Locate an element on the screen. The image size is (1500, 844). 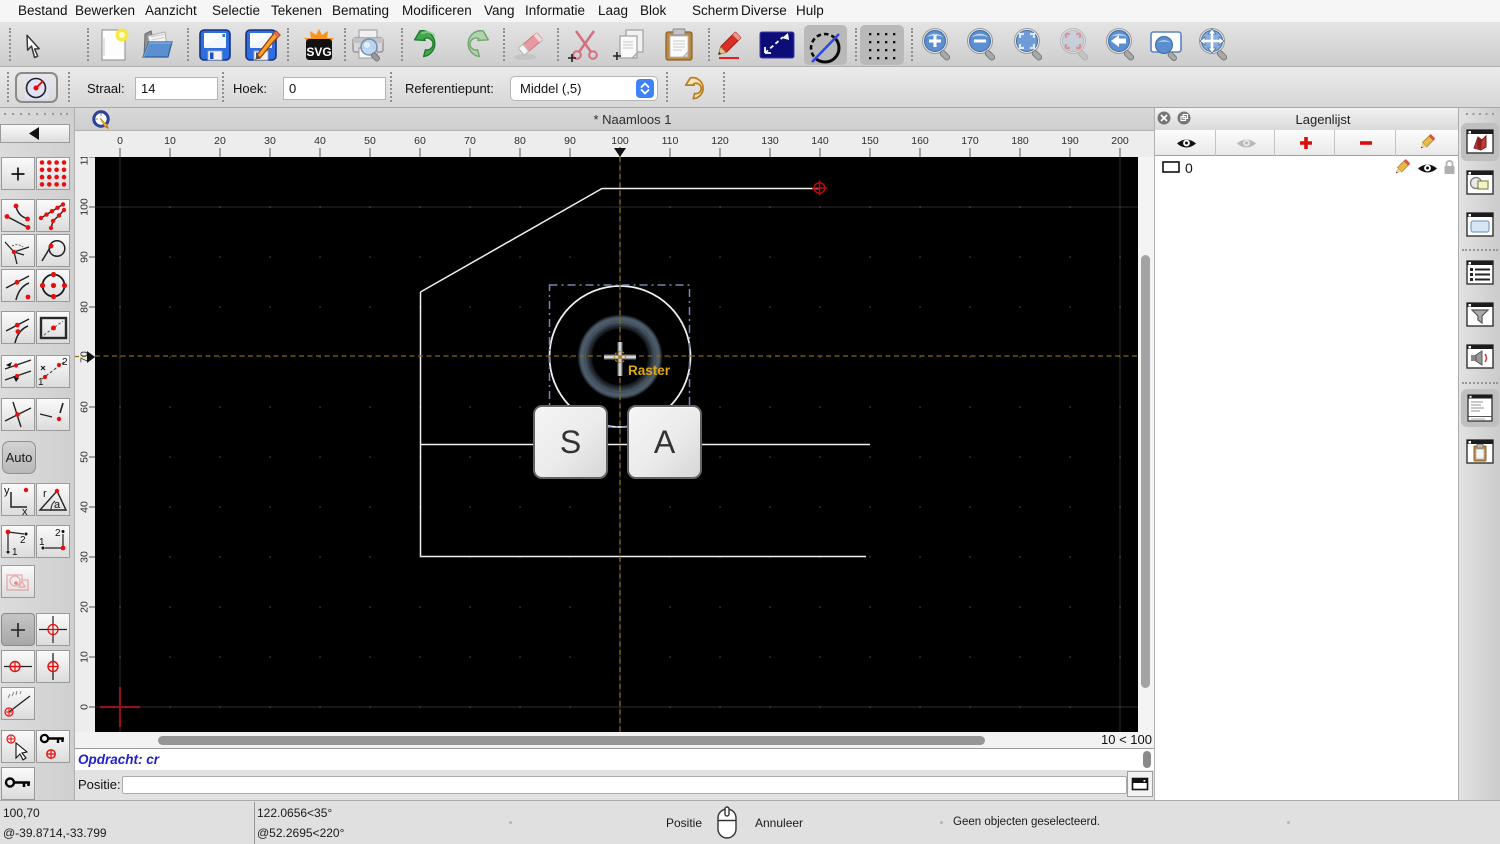
svg-text: 180 is located at coordinates (1020, 141).